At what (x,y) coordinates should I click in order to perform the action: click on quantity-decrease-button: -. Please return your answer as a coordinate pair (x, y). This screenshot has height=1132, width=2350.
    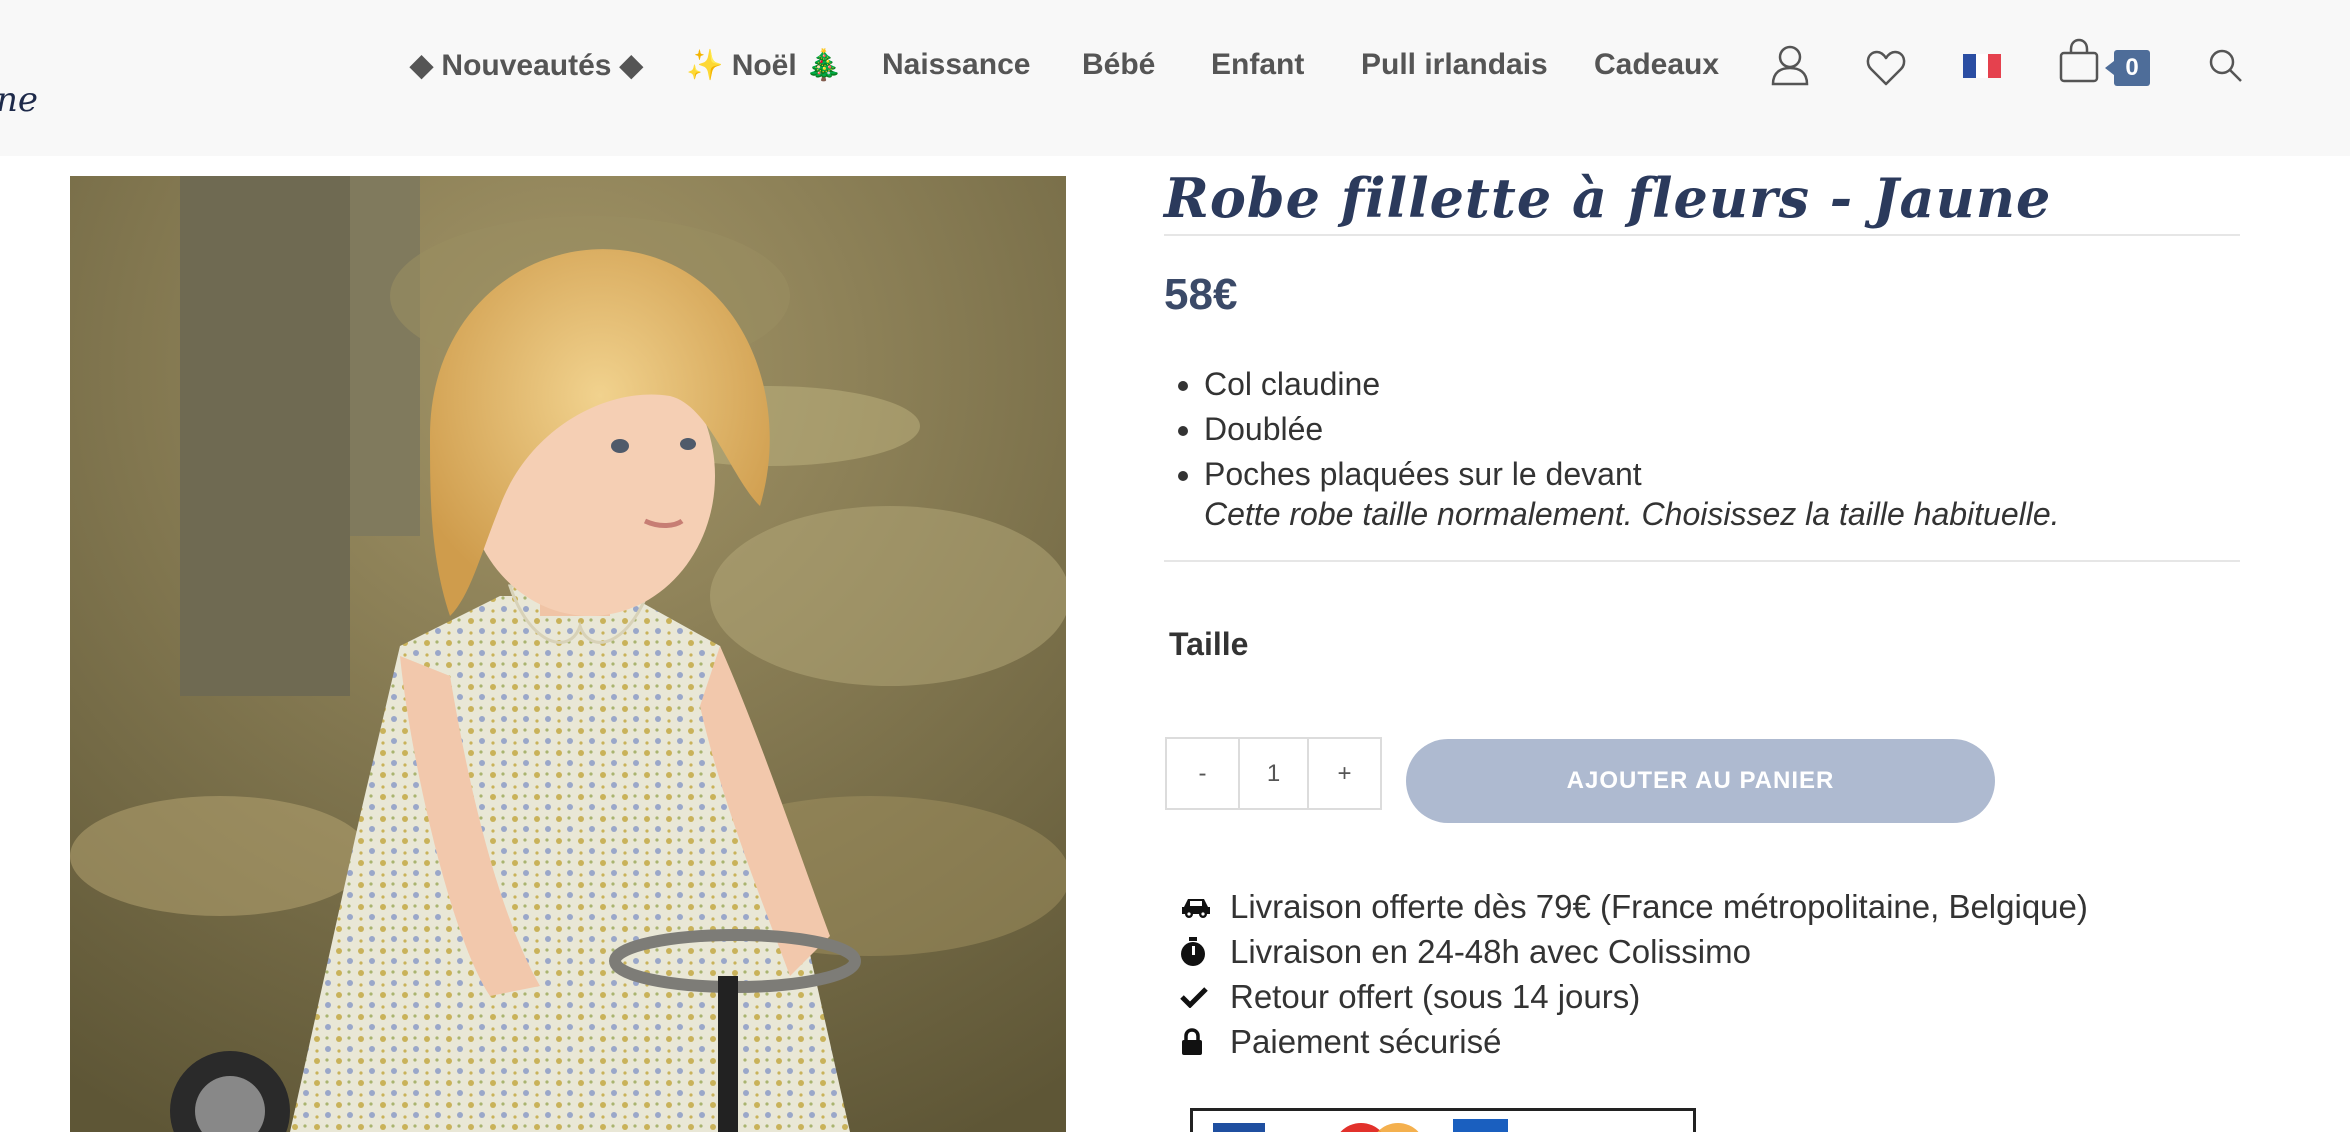
    Looking at the image, I should click on (1202, 773).